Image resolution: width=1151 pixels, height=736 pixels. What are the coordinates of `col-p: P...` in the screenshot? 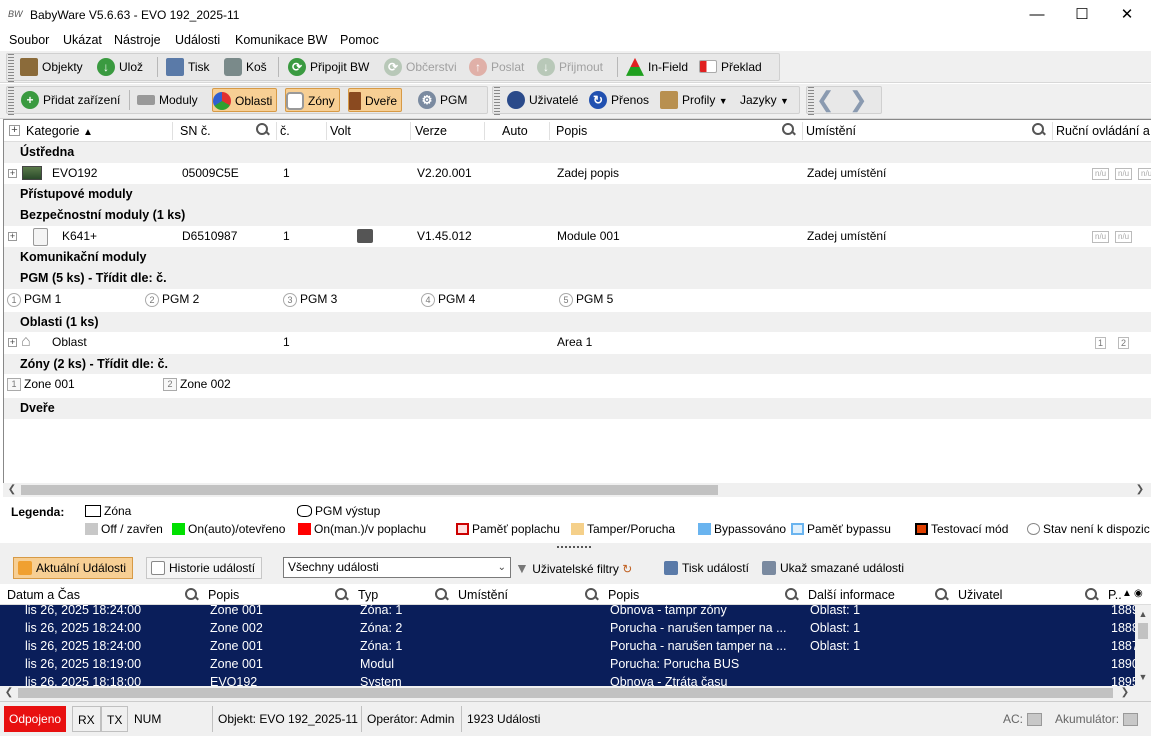 It's located at (1115, 595).